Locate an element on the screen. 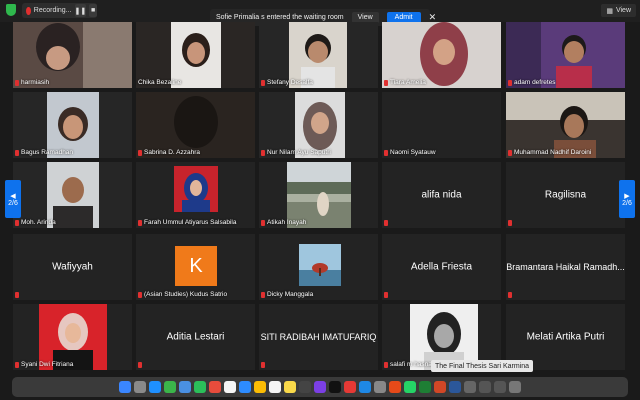  downloads-folder-icon is located at coordinates (470, 387).